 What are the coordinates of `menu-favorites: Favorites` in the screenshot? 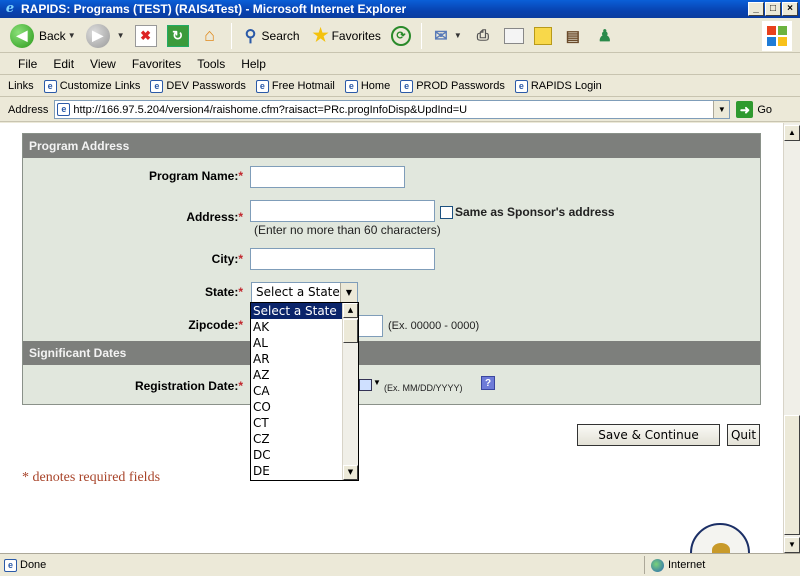 It's located at (156, 64).